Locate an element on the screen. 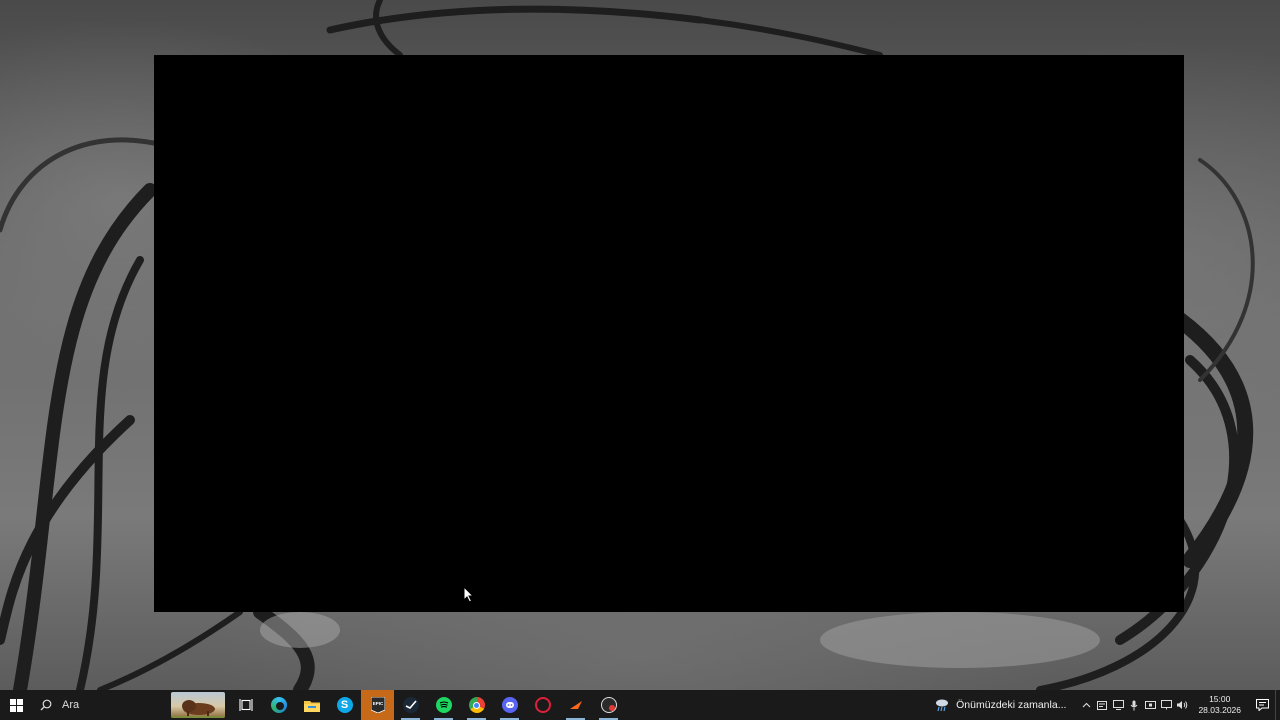 The width and height of the screenshot is (1280, 720). display-icon is located at coordinates (1118, 705).